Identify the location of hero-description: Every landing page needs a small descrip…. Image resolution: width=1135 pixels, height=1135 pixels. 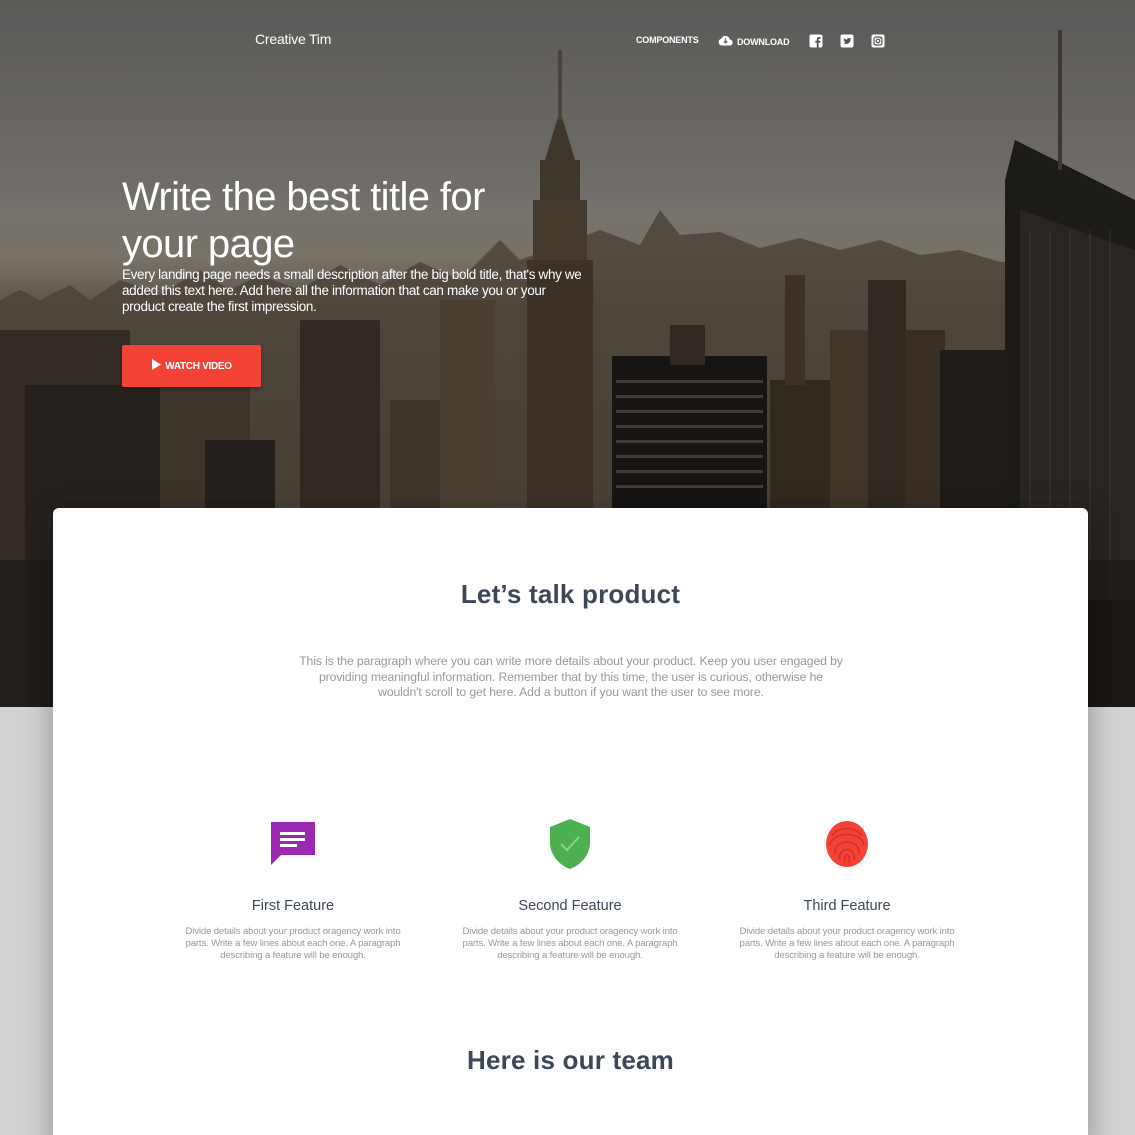
(352, 290).